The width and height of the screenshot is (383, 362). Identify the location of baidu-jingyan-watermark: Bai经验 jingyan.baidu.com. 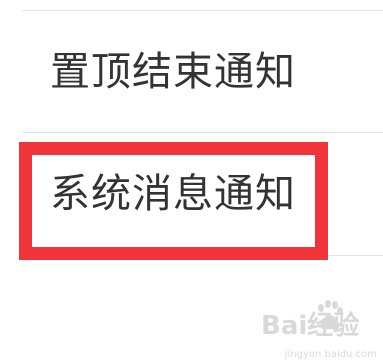
(319, 329).